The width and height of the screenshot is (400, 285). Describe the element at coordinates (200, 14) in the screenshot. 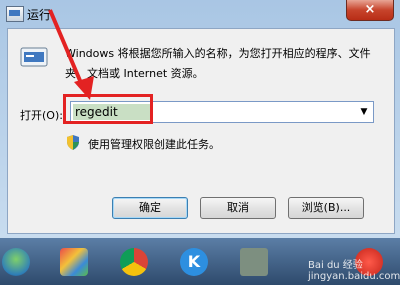

I see `title-bar: 运行 ×` at that location.